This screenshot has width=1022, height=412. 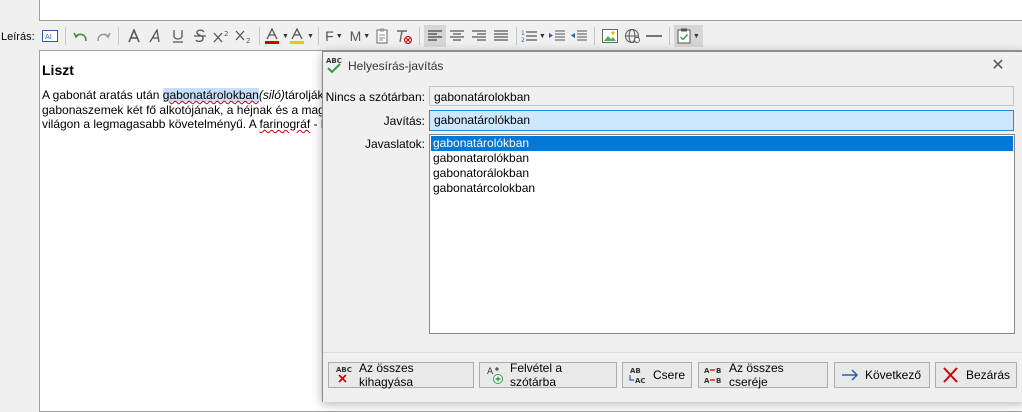 I want to click on undo-icon, so click(x=81, y=36).